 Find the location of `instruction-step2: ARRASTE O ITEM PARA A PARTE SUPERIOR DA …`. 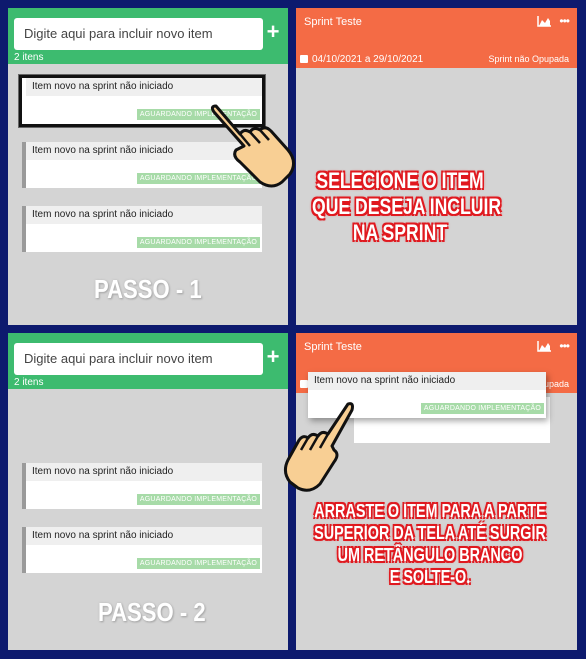

instruction-step2: ARRASTE O ITEM PARA A PARTE SUPERIOR DA … is located at coordinates (430, 544).